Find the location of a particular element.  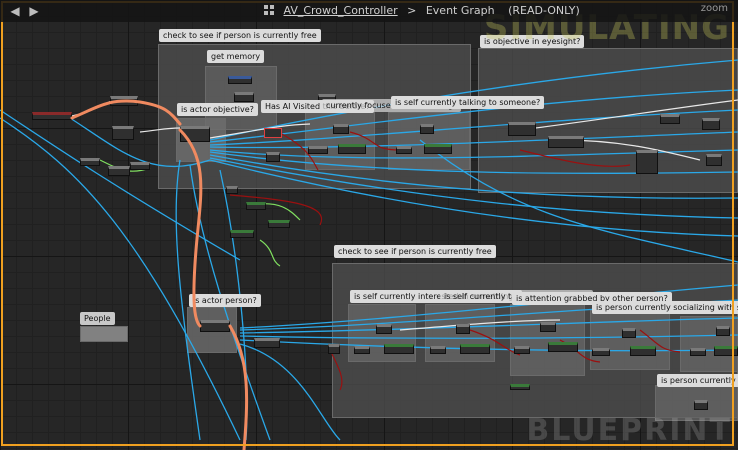

comment-box-focused is located at coordinates (340, 141).